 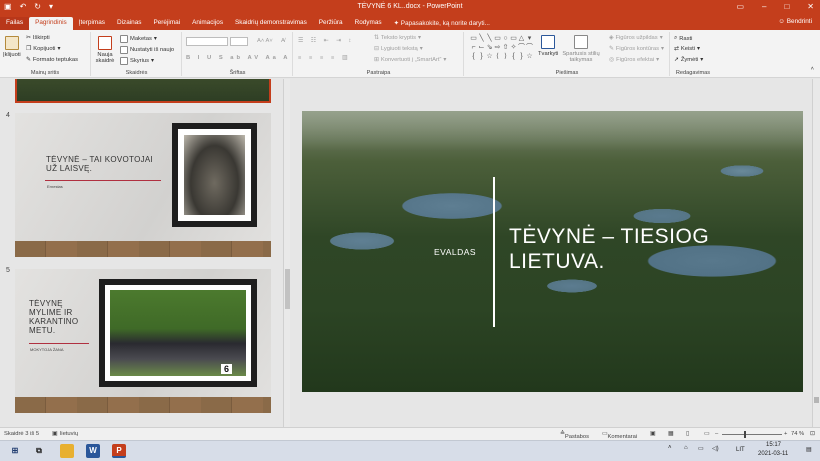 What do you see at coordinates (52, 60) in the screenshot?
I see `format-painter-button: ✎ Formato teptukas` at bounding box center [52, 60].